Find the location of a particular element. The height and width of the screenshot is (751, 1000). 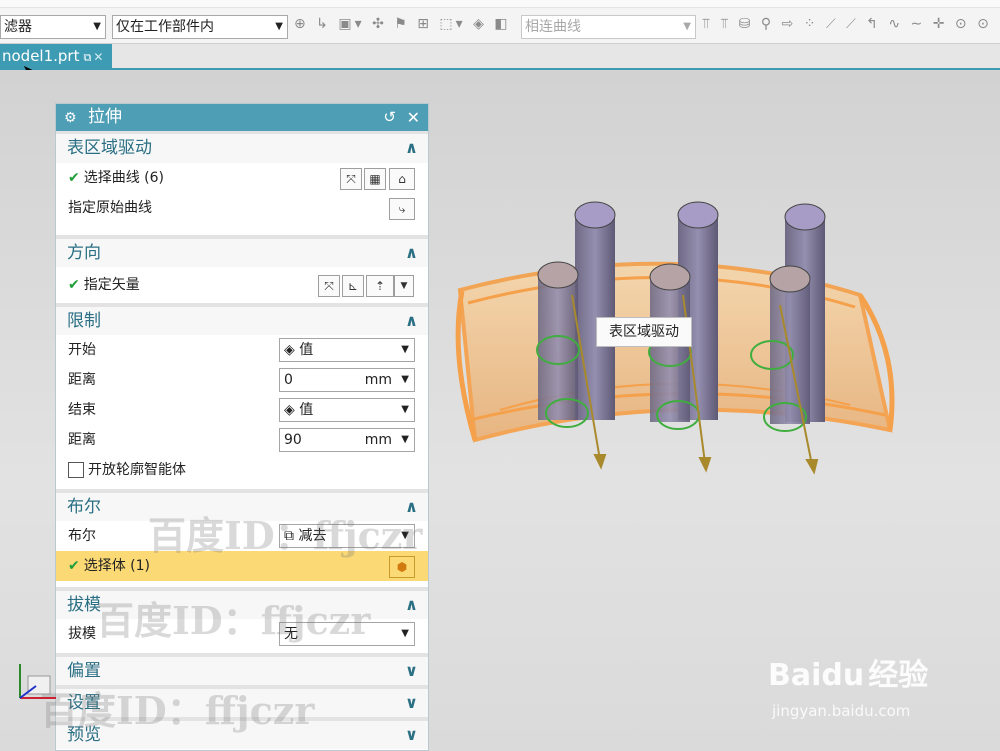

jingyan-logo-text: 经验 is located at coordinates (898, 675).